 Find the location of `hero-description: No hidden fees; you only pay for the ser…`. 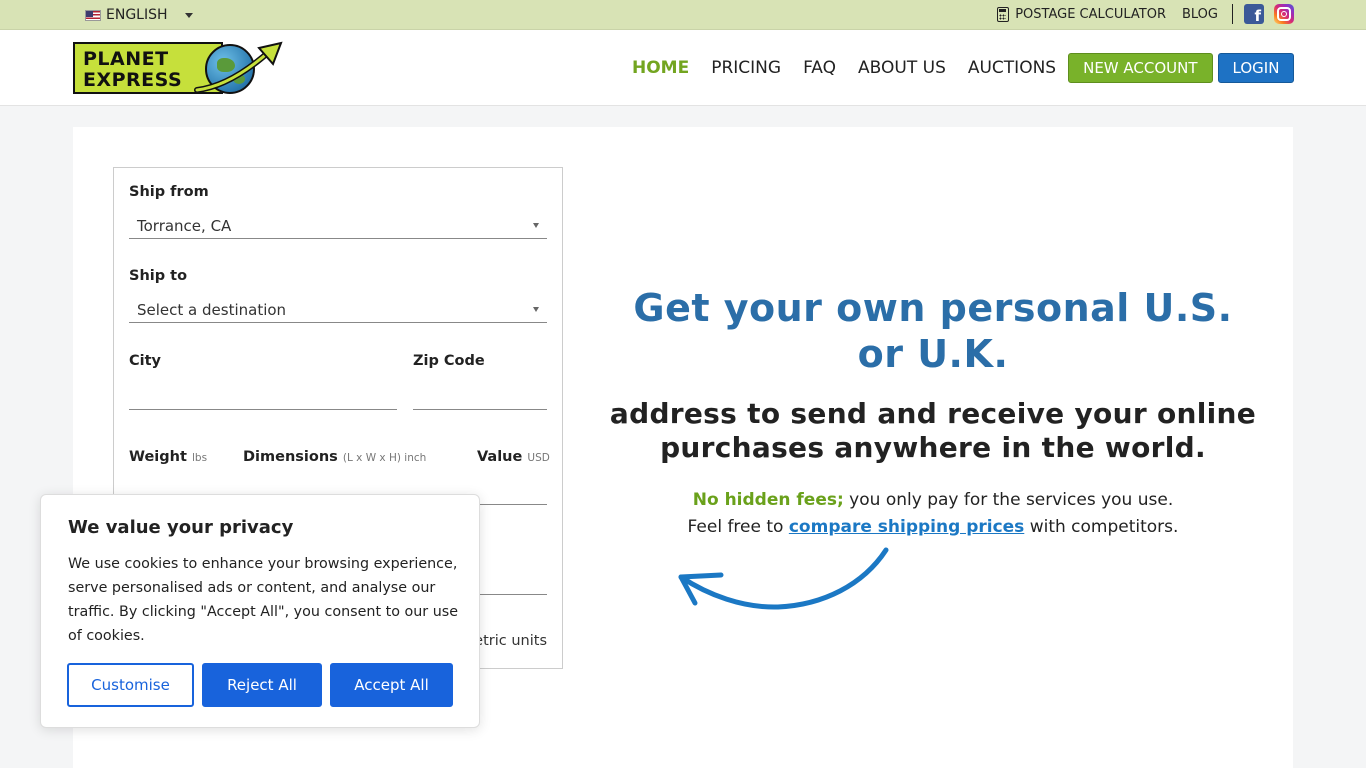

hero-description: No hidden fees; you only pay for the ser… is located at coordinates (933, 514).